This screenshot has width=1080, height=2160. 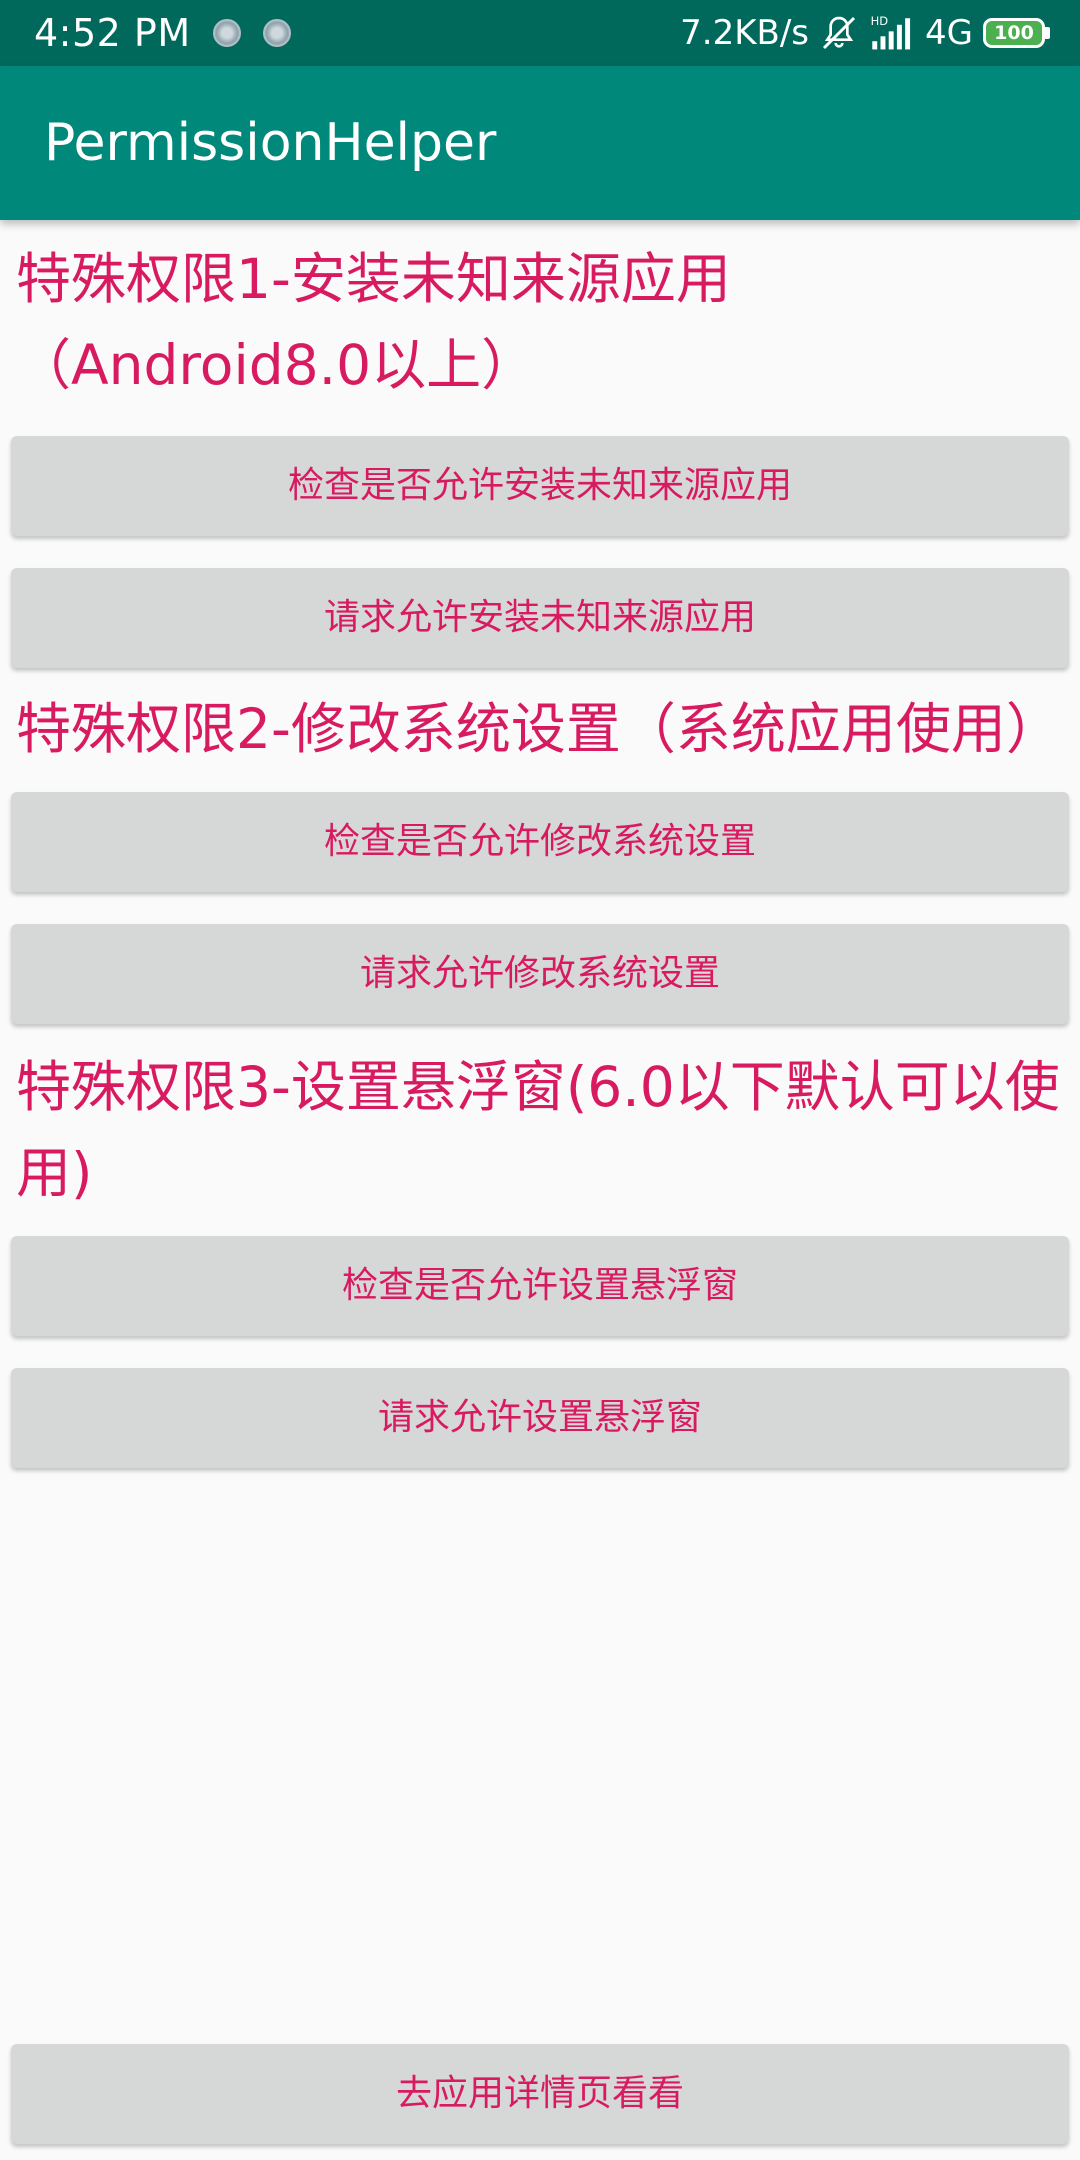 What do you see at coordinates (538, 1130) in the screenshot?
I see `section-title-overlay-window: 特殊权限3-设置悬浮窗(6.0以下默认可以使用)` at bounding box center [538, 1130].